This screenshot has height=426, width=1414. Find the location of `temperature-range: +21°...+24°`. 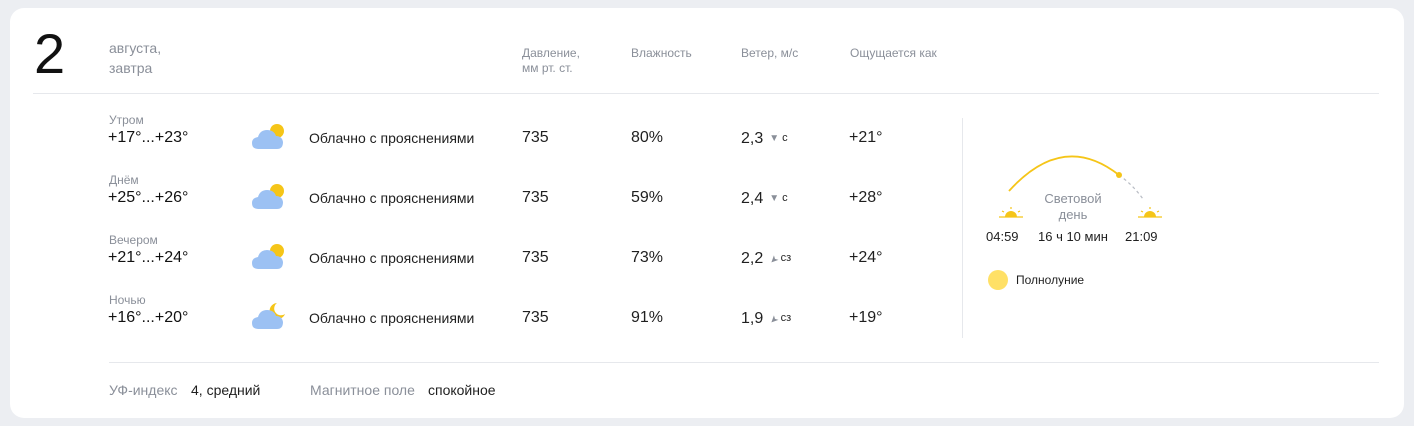

temperature-range: +21°...+24° is located at coordinates (148, 257).